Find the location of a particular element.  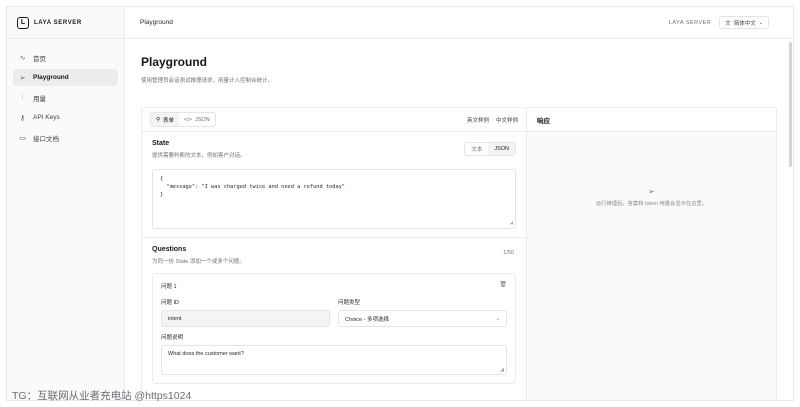

tab-json: </> JSON is located at coordinates (197, 119).